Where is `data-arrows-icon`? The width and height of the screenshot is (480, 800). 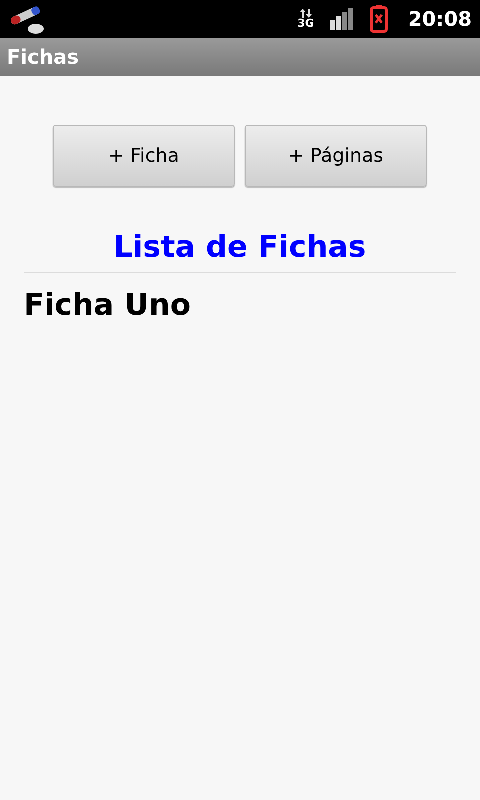 data-arrows-icon is located at coordinates (305, 13).